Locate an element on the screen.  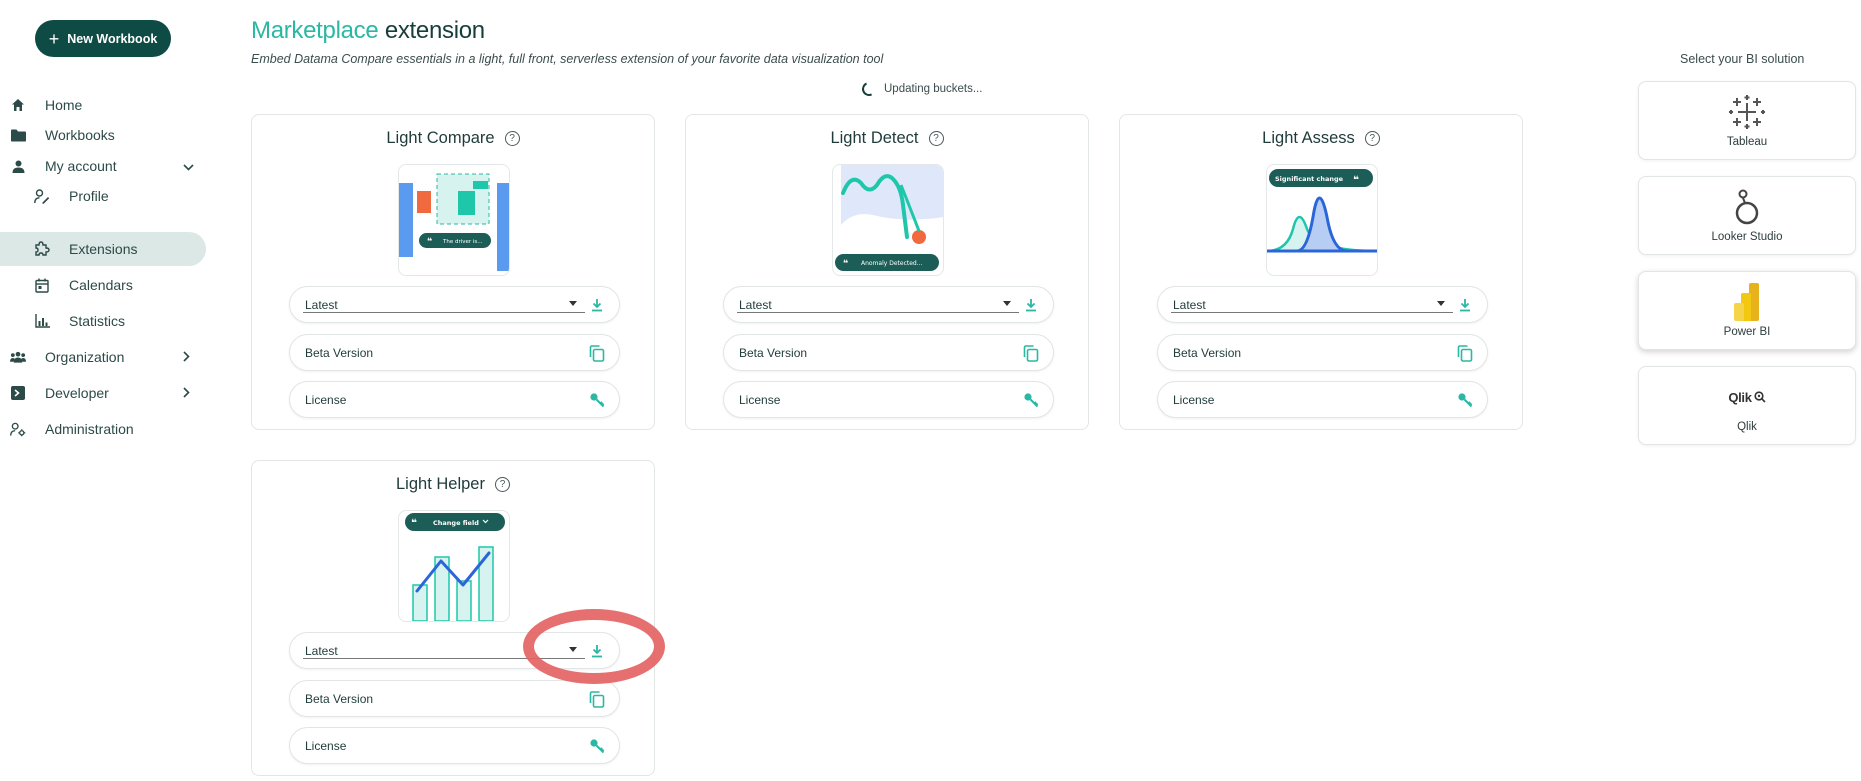
card-title: Light Compare ? is located at coordinates (453, 138).